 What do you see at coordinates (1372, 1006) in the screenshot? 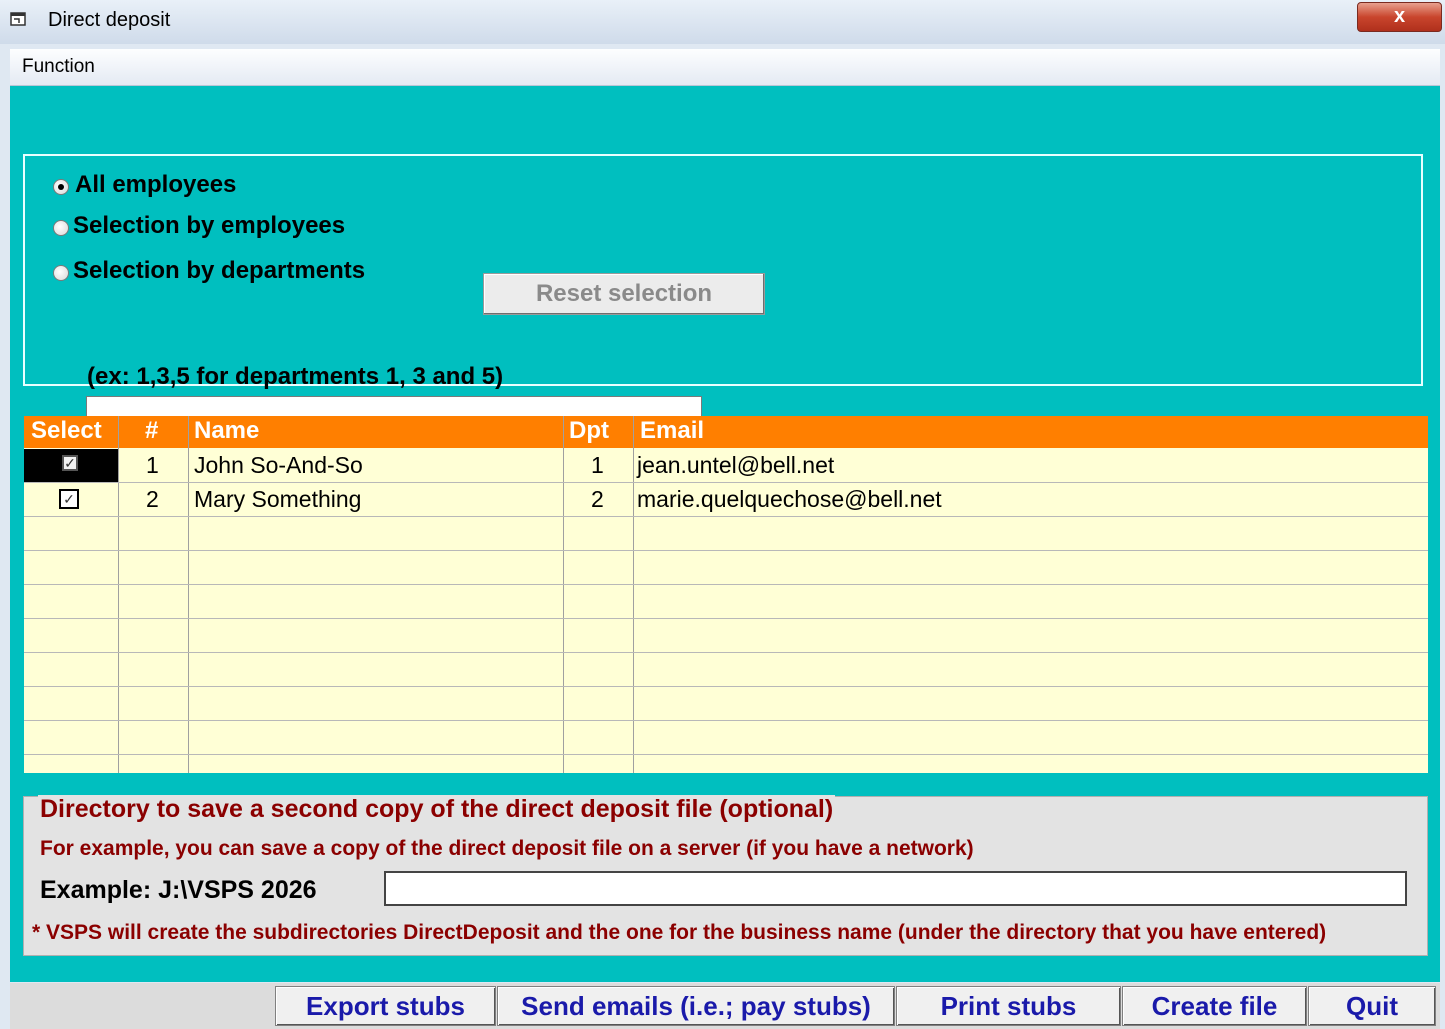
I see `quit-button: Quit` at bounding box center [1372, 1006].